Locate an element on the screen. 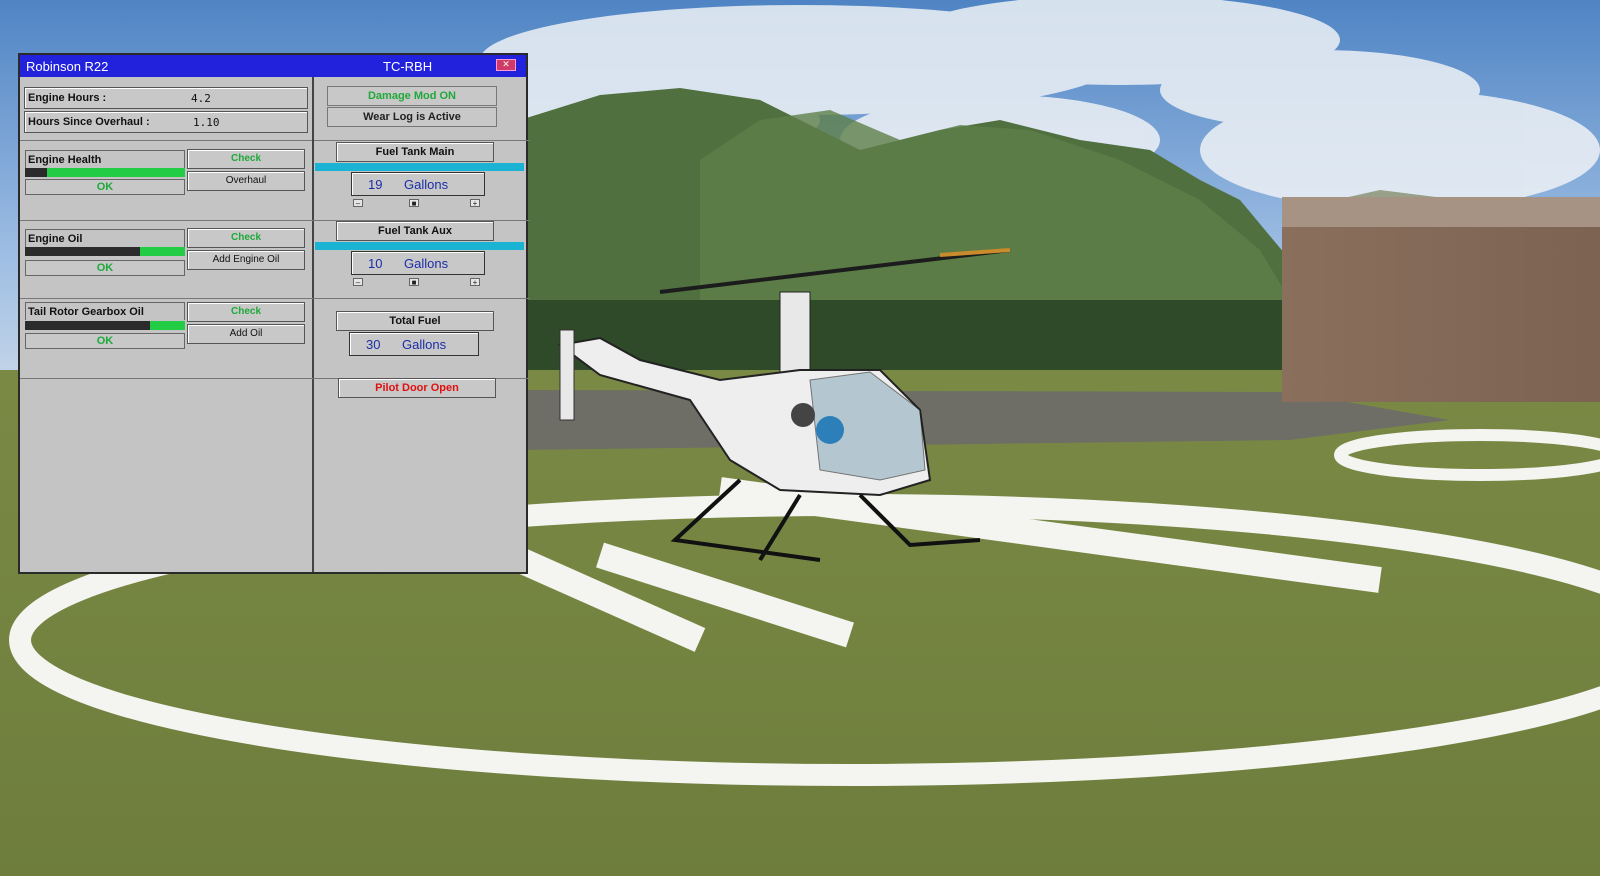 Image resolution: width=1600 pixels, height=876 pixels. engine-health-status: OK is located at coordinates (105, 187).